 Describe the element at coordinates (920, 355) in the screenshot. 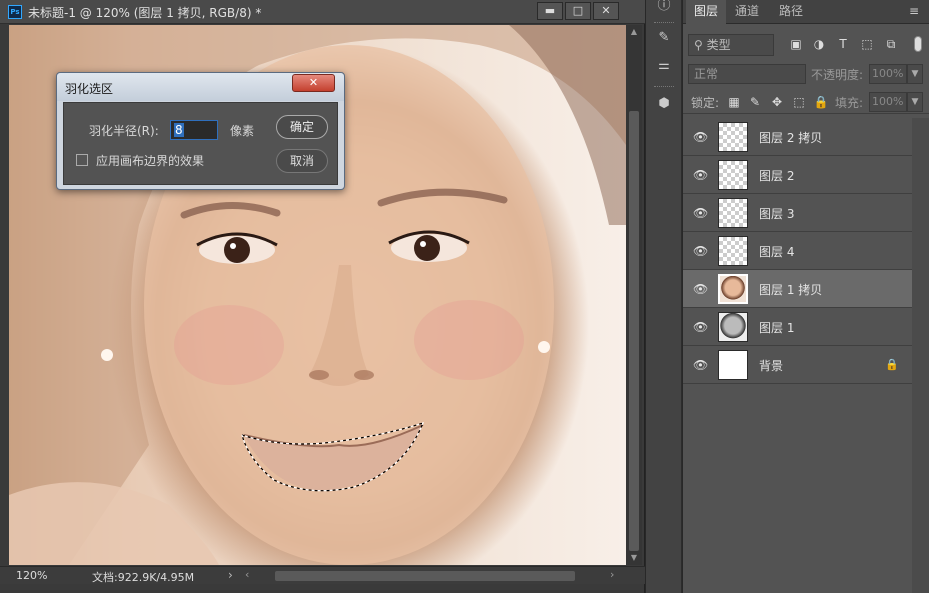

I see `panel-scrollbar` at that location.